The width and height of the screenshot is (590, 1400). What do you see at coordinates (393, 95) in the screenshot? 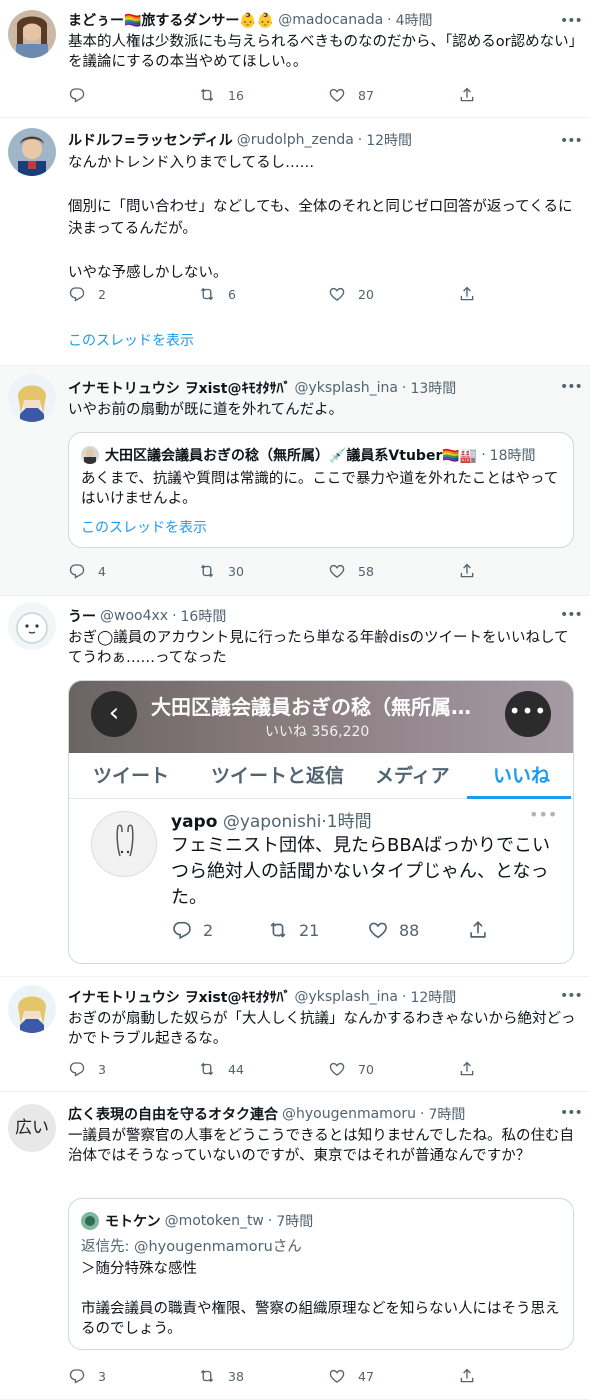
I see `like-button: 87` at bounding box center [393, 95].